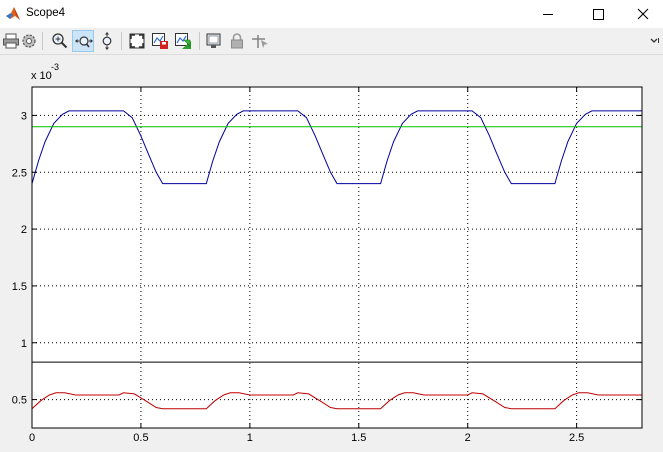 Image resolution: width=663 pixels, height=452 pixels. I want to click on axis-exponent-label: x 10, so click(41, 76).